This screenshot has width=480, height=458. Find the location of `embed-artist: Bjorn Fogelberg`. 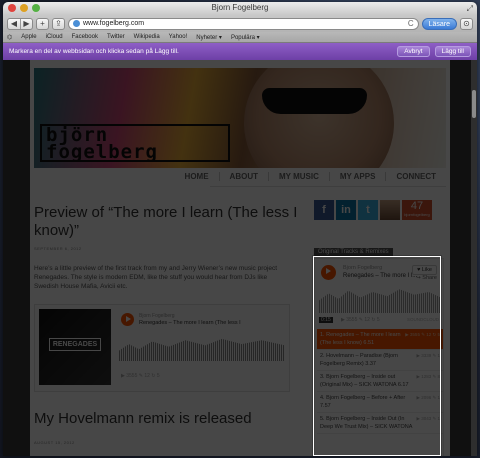

embed-artist: Bjorn Fogelberg is located at coordinates (157, 316).